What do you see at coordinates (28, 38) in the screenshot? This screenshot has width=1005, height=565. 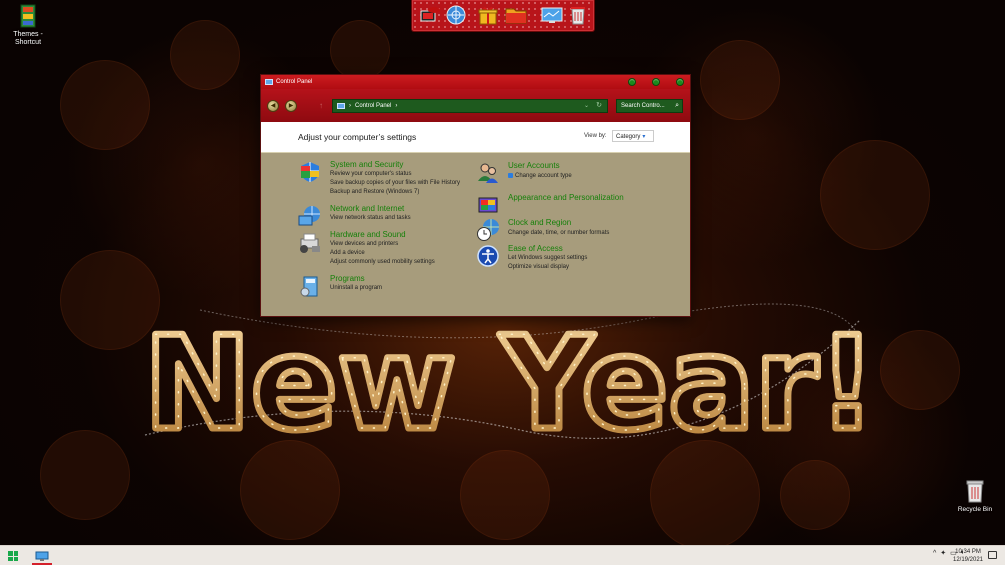 I see `desktop-icon-label: Themes - Shortcut` at bounding box center [28, 38].